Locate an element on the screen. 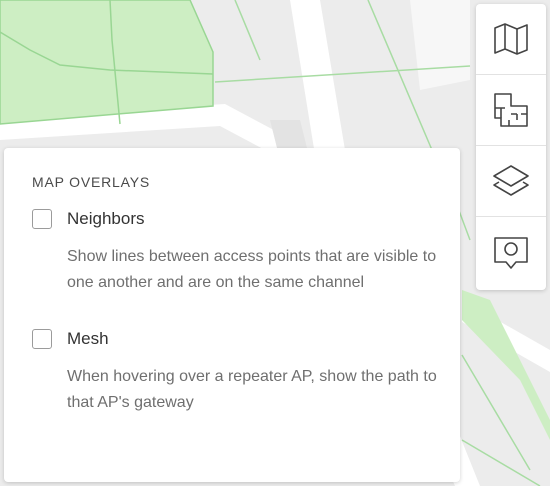 This screenshot has height=486, width=550. layers-button is located at coordinates (511, 181).